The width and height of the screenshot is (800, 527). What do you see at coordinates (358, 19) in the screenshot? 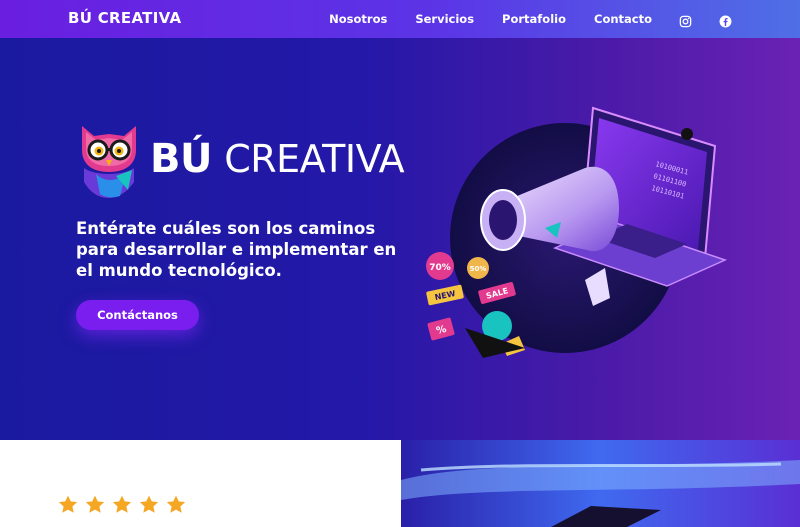
I see `nav-link-nosotros: Nosotros` at bounding box center [358, 19].